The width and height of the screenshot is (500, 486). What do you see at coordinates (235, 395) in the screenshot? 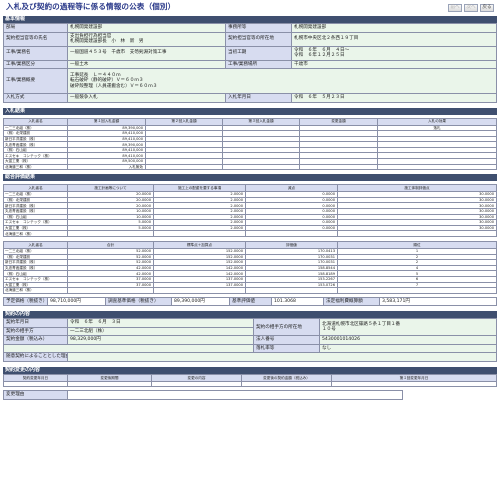
I see `change-reason-value` at bounding box center [235, 395].